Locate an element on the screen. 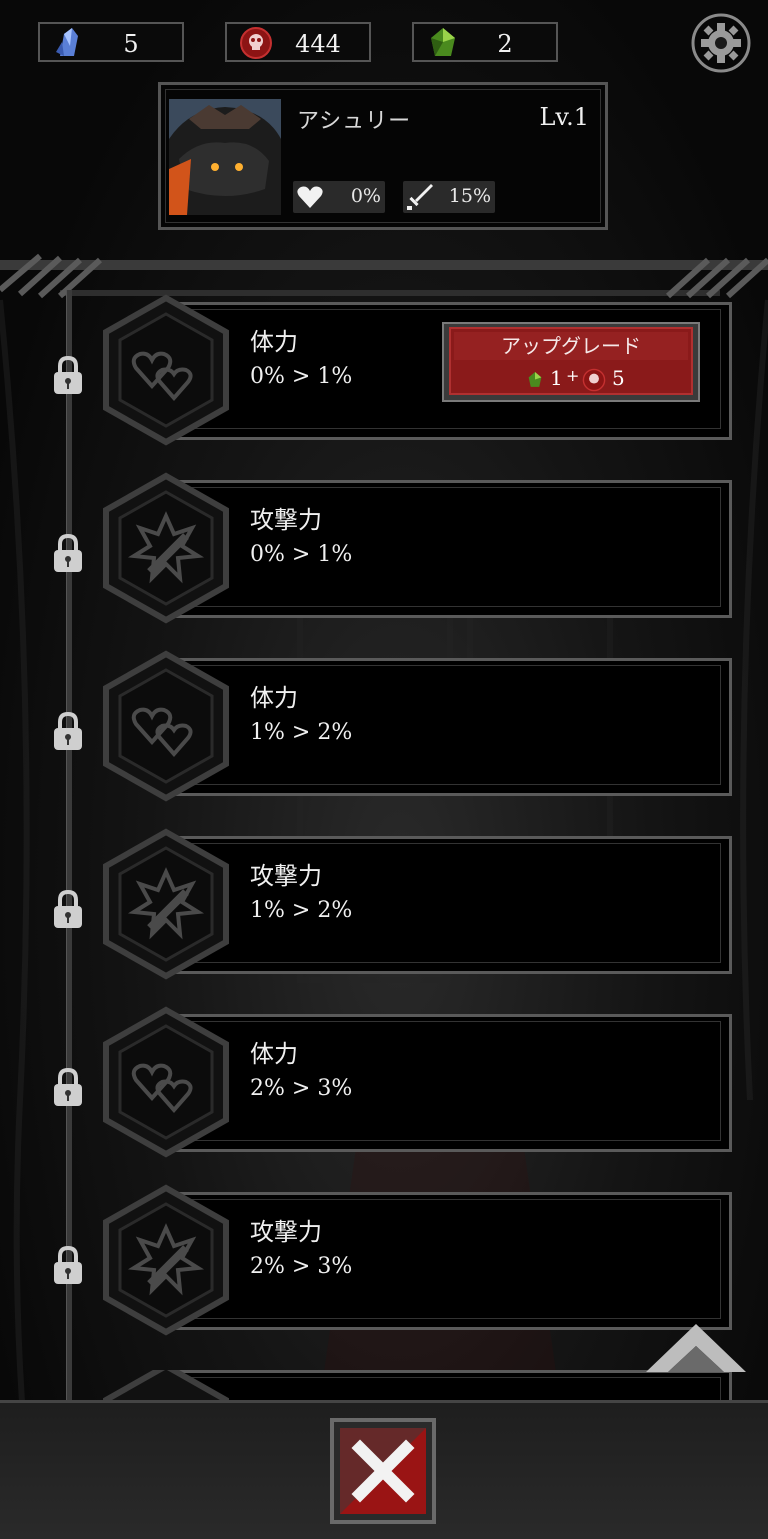 The image size is (768, 1539). upgrade-row: 攻撃力 1% > 2% is located at coordinates (384, 912).